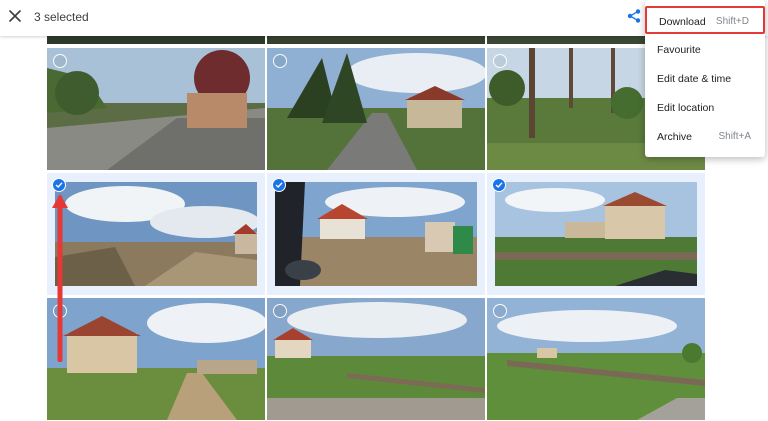 The width and height of the screenshot is (768, 421). Describe the element at coordinates (61, 17) in the screenshot. I see `selected-count: 3 selected` at that location.